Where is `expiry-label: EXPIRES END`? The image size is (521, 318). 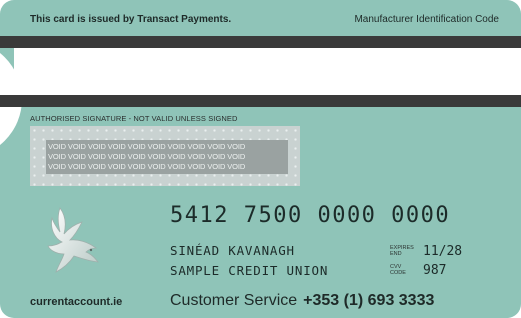
expiry-label: EXPIRES END is located at coordinates (402, 251).